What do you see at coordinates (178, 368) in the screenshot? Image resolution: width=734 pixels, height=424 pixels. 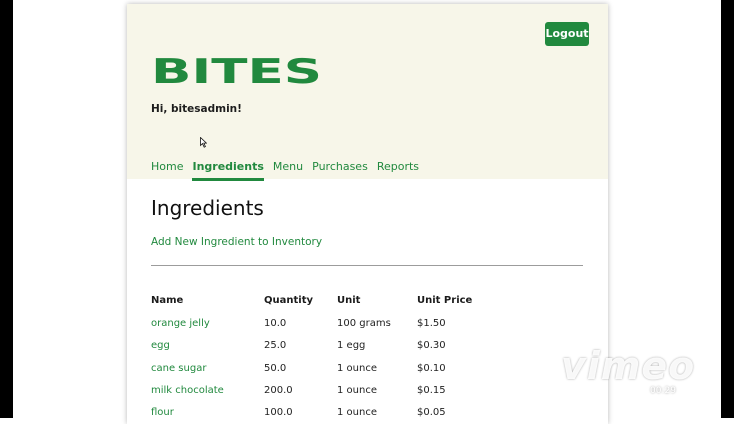 I see `ingredient-name-link: cane sugar` at bounding box center [178, 368].